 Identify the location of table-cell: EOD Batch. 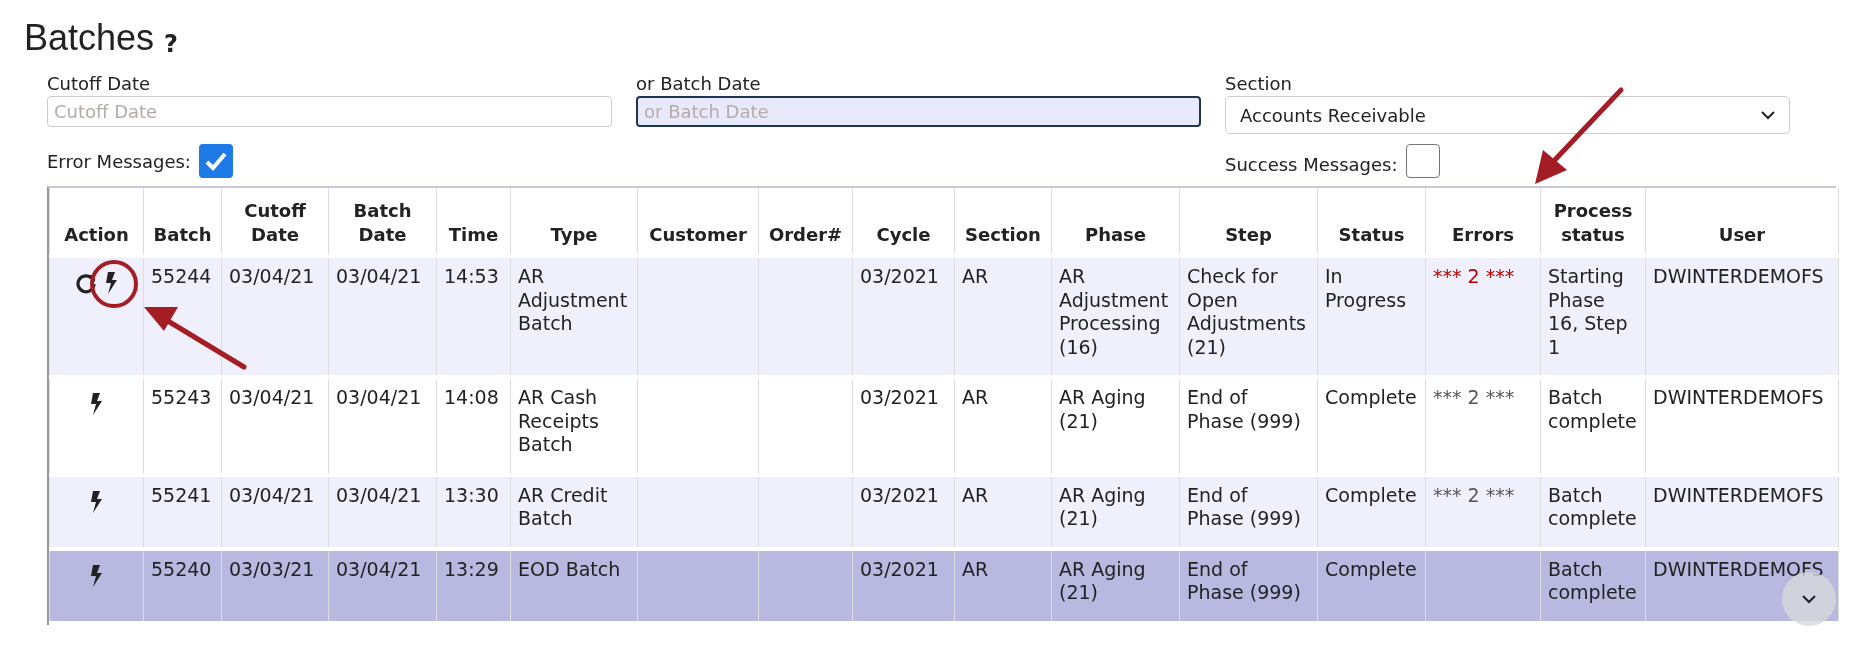
(569, 568).